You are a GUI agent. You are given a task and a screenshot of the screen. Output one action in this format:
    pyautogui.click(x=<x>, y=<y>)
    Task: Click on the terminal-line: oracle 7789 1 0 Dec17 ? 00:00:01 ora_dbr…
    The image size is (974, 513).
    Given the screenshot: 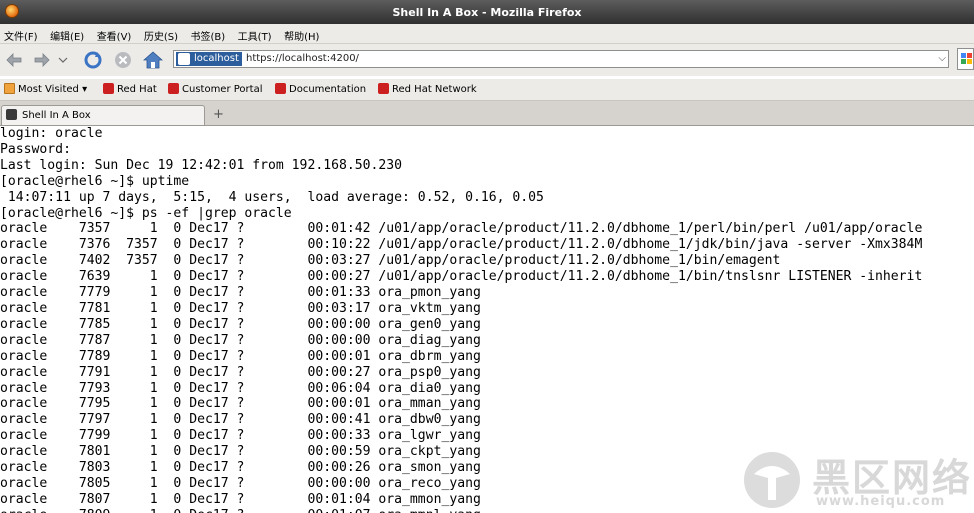 What is the action you would take?
    pyautogui.click(x=240, y=356)
    